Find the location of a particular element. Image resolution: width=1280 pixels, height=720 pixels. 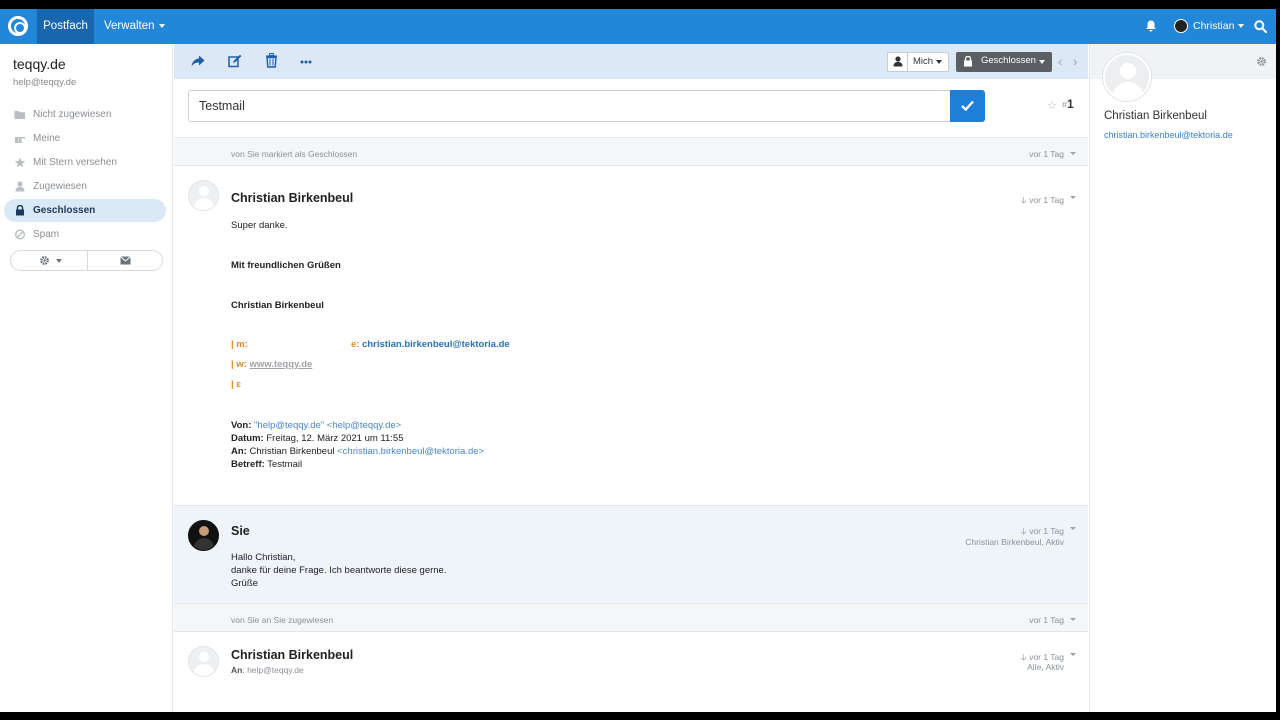

sidebar-item-meine: Meine is located at coordinates (85, 138).